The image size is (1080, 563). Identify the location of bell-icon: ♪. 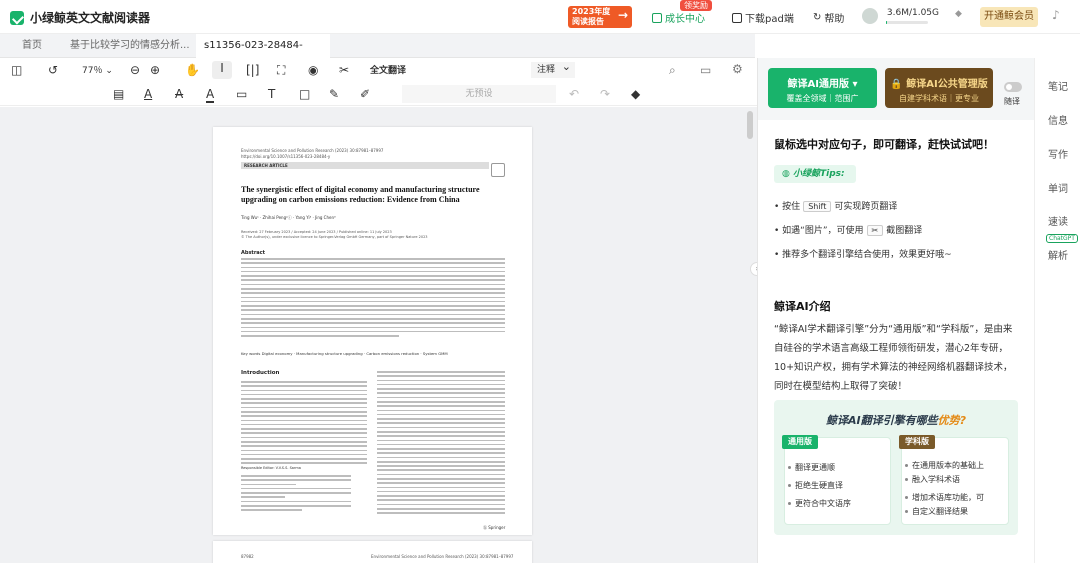
(1056, 15).